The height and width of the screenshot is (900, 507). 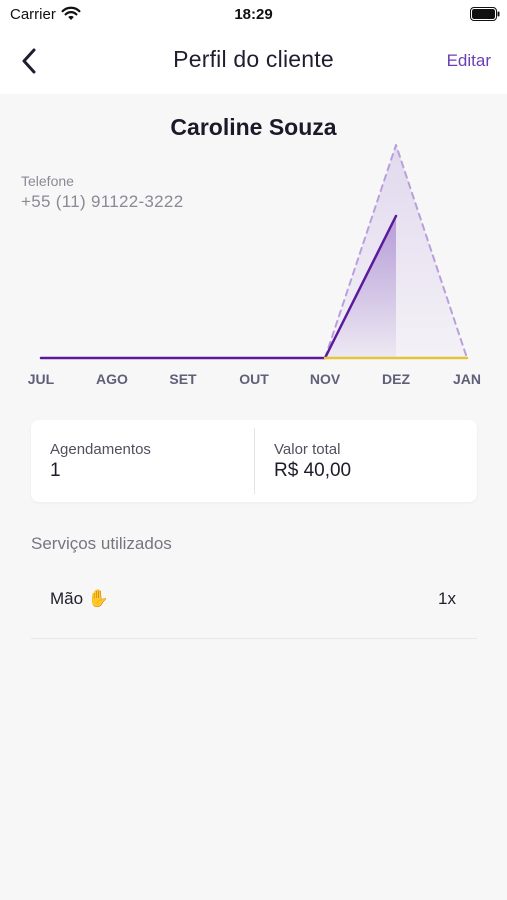 I want to click on stats-divider, so click(x=254, y=461).